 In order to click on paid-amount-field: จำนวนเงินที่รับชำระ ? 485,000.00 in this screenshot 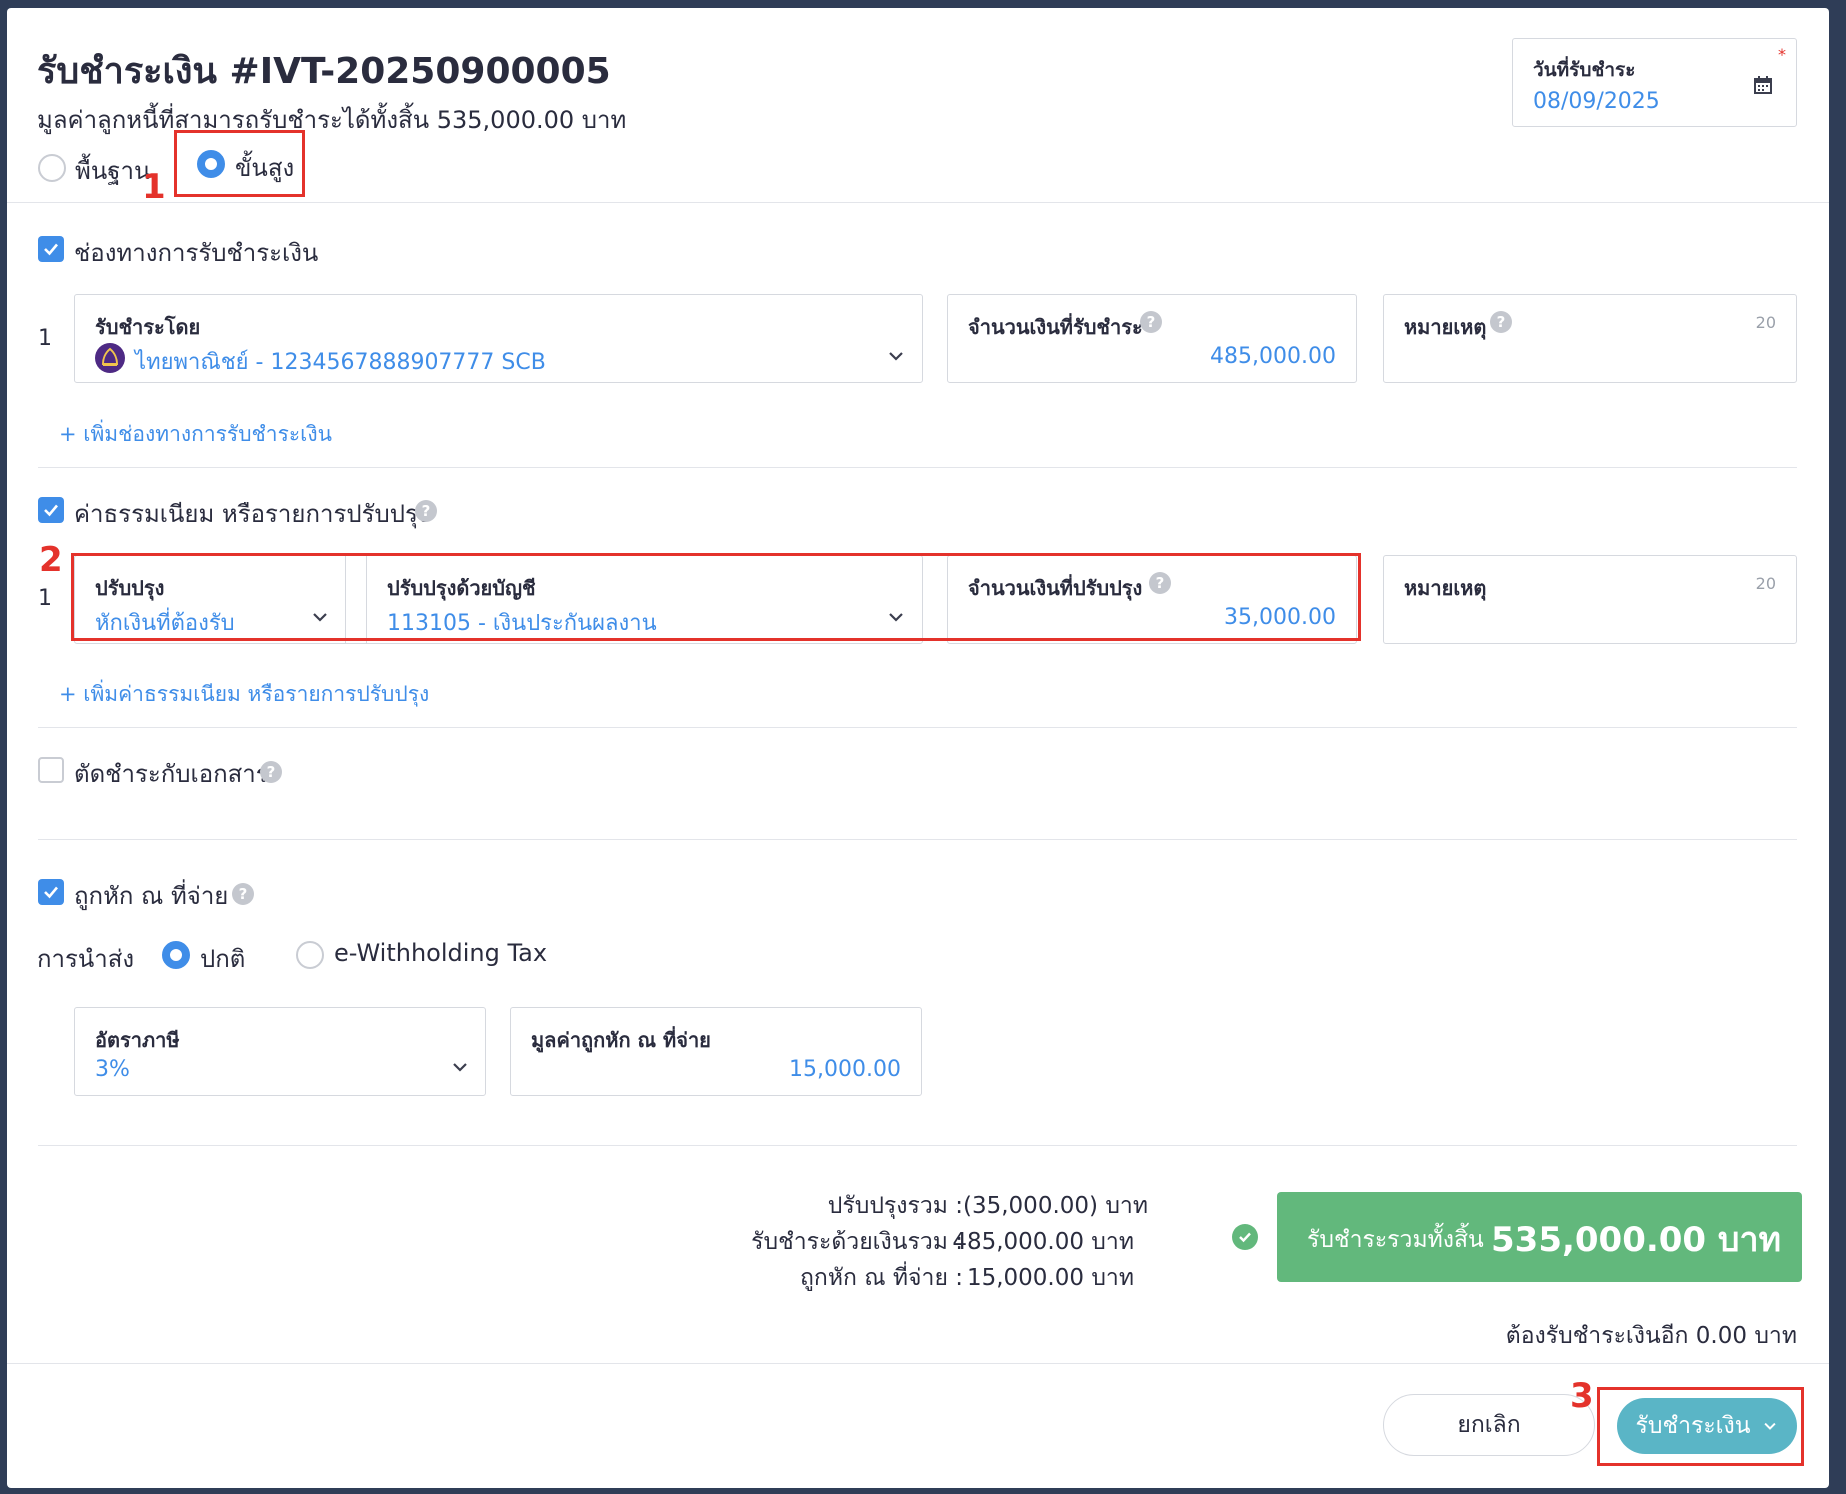, I will do `click(1152, 338)`.